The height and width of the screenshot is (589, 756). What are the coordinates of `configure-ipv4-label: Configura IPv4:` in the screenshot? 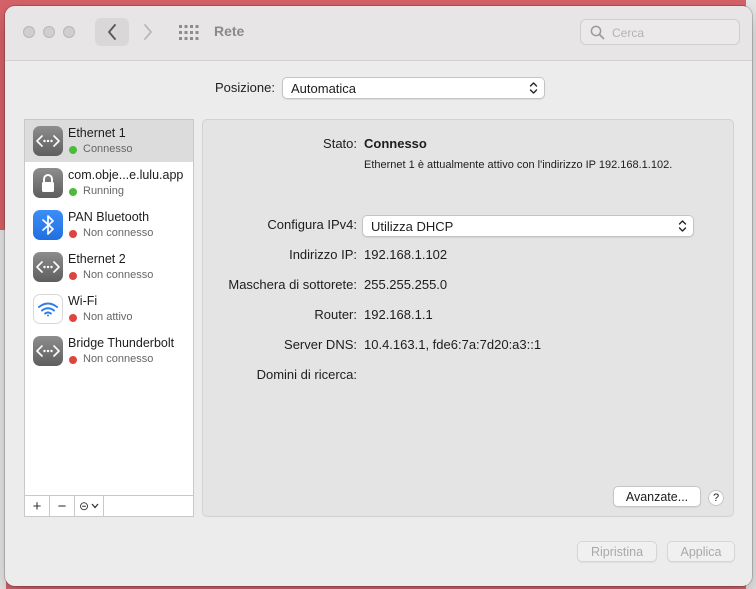 It's located at (312, 224).